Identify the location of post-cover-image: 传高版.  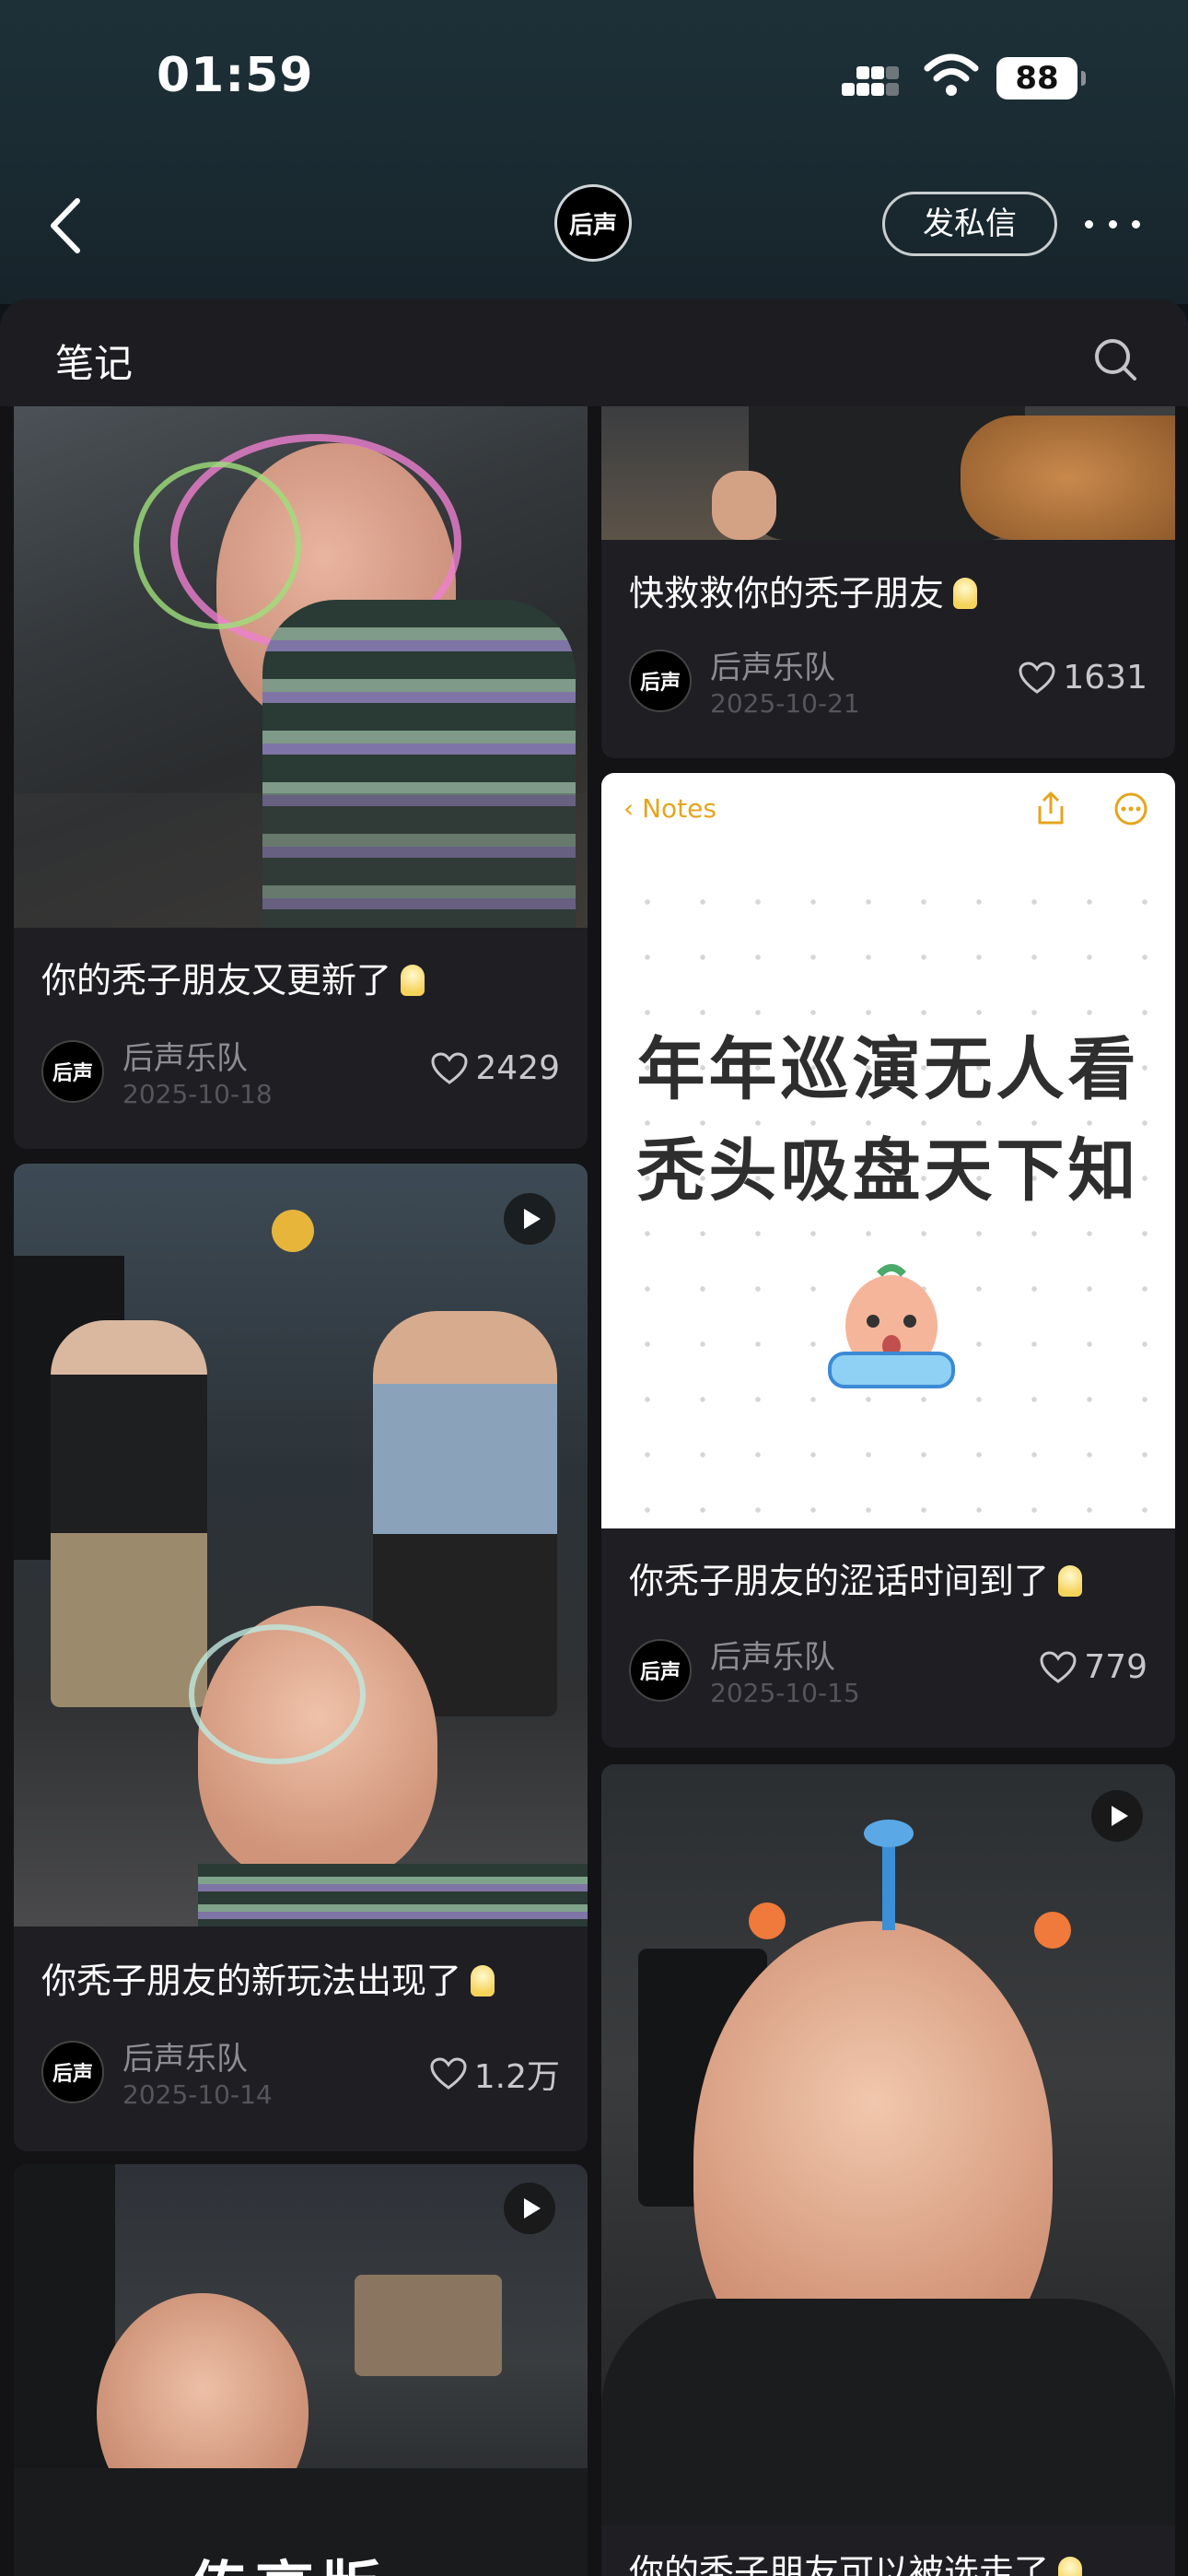
(301, 2370).